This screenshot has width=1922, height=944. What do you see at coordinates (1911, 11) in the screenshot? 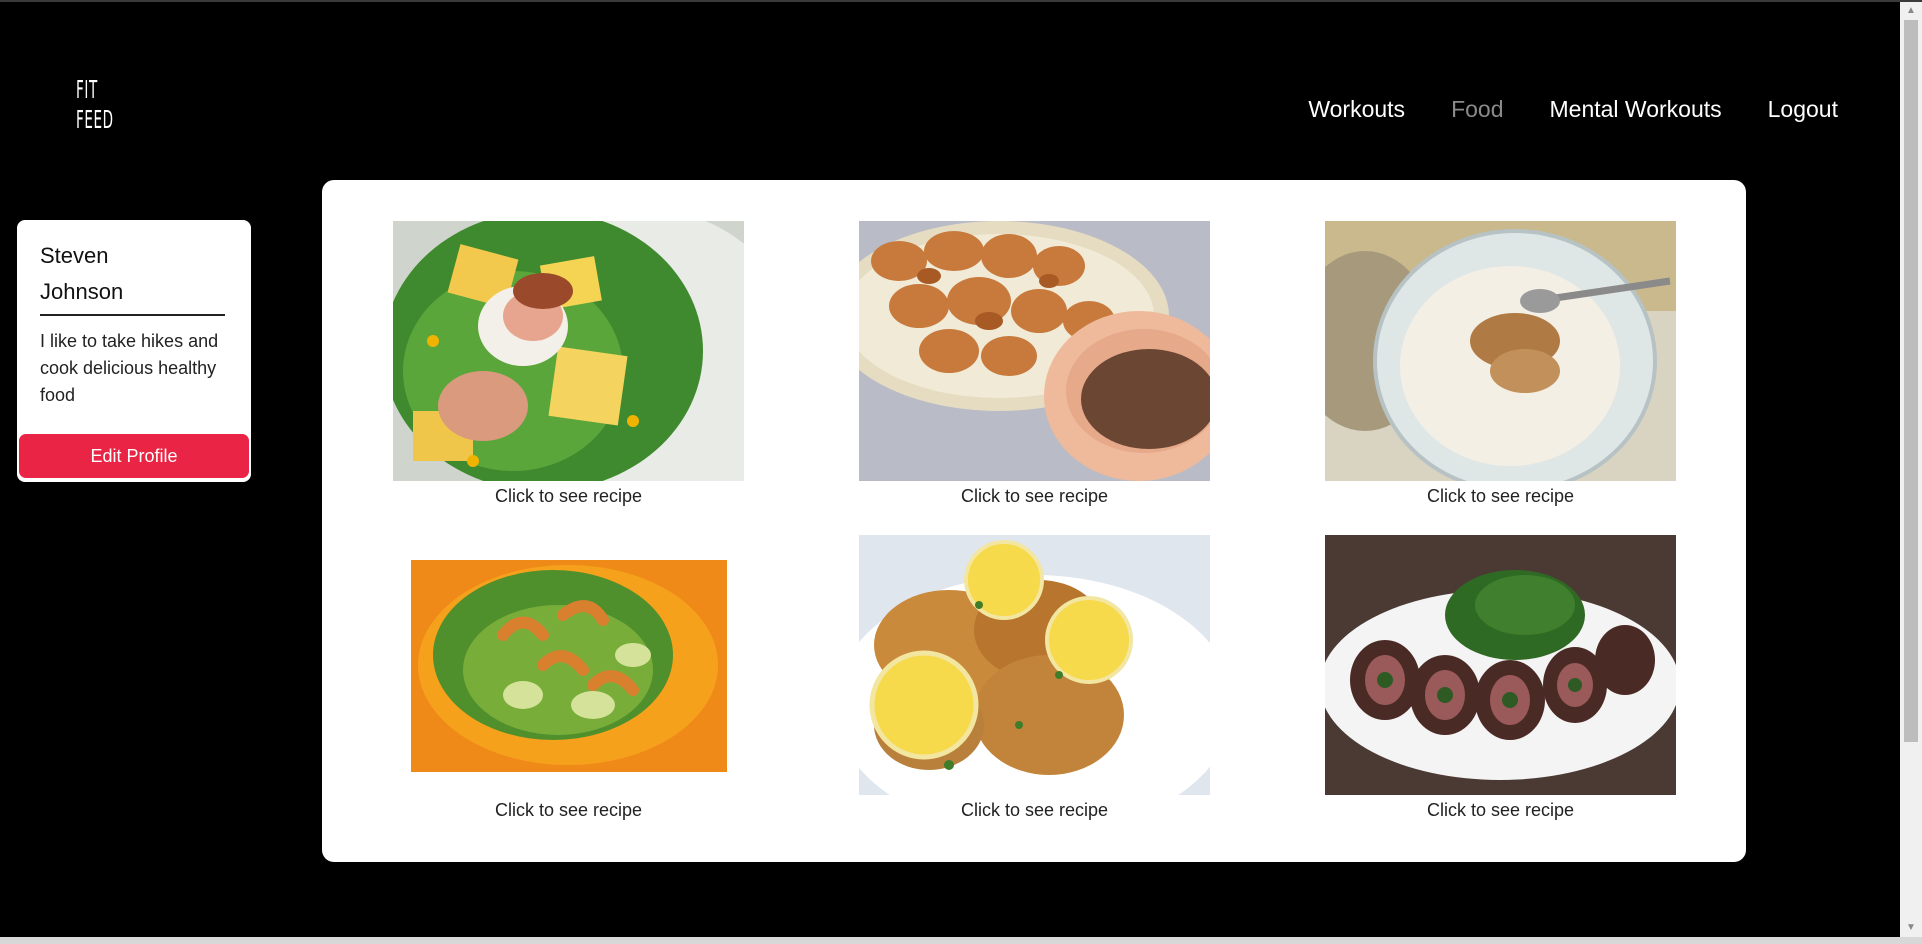
I see `scroll-up-arrow-icon: ▲` at bounding box center [1911, 11].